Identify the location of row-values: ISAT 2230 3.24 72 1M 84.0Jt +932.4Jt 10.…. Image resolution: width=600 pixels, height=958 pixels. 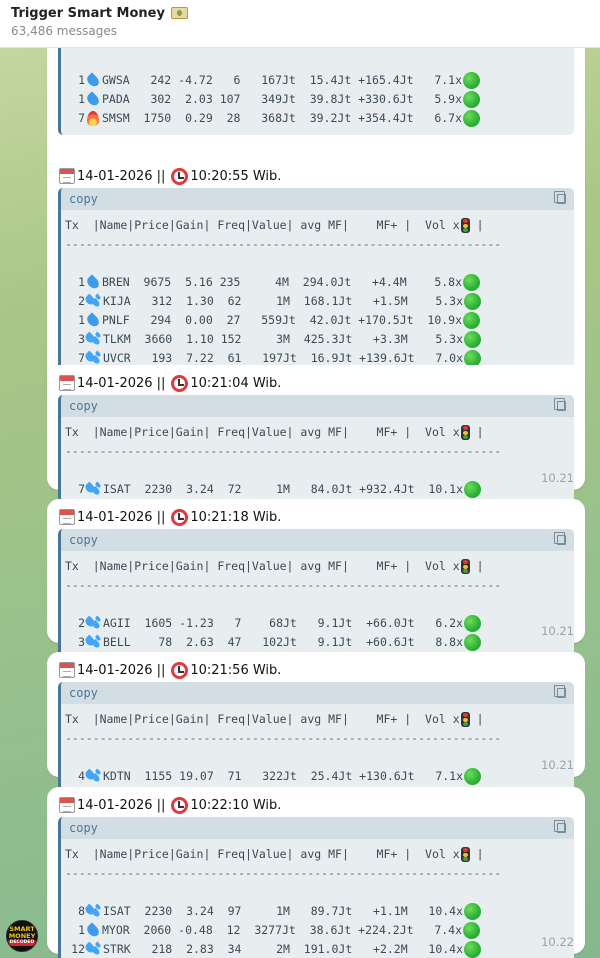
(283, 489).